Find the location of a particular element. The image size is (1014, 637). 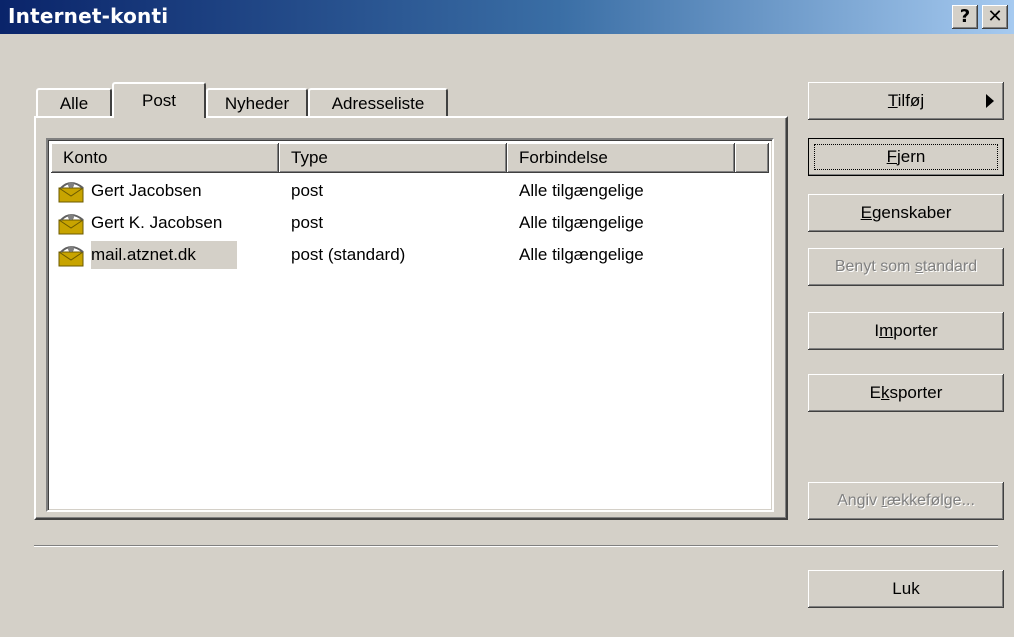

properties-button: Egenskaber is located at coordinates (906, 213).